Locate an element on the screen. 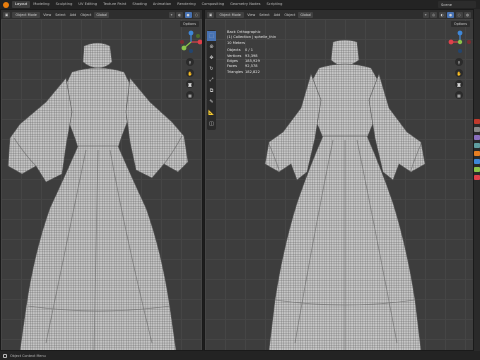  annotate-icon: ✎ is located at coordinates (211, 102).